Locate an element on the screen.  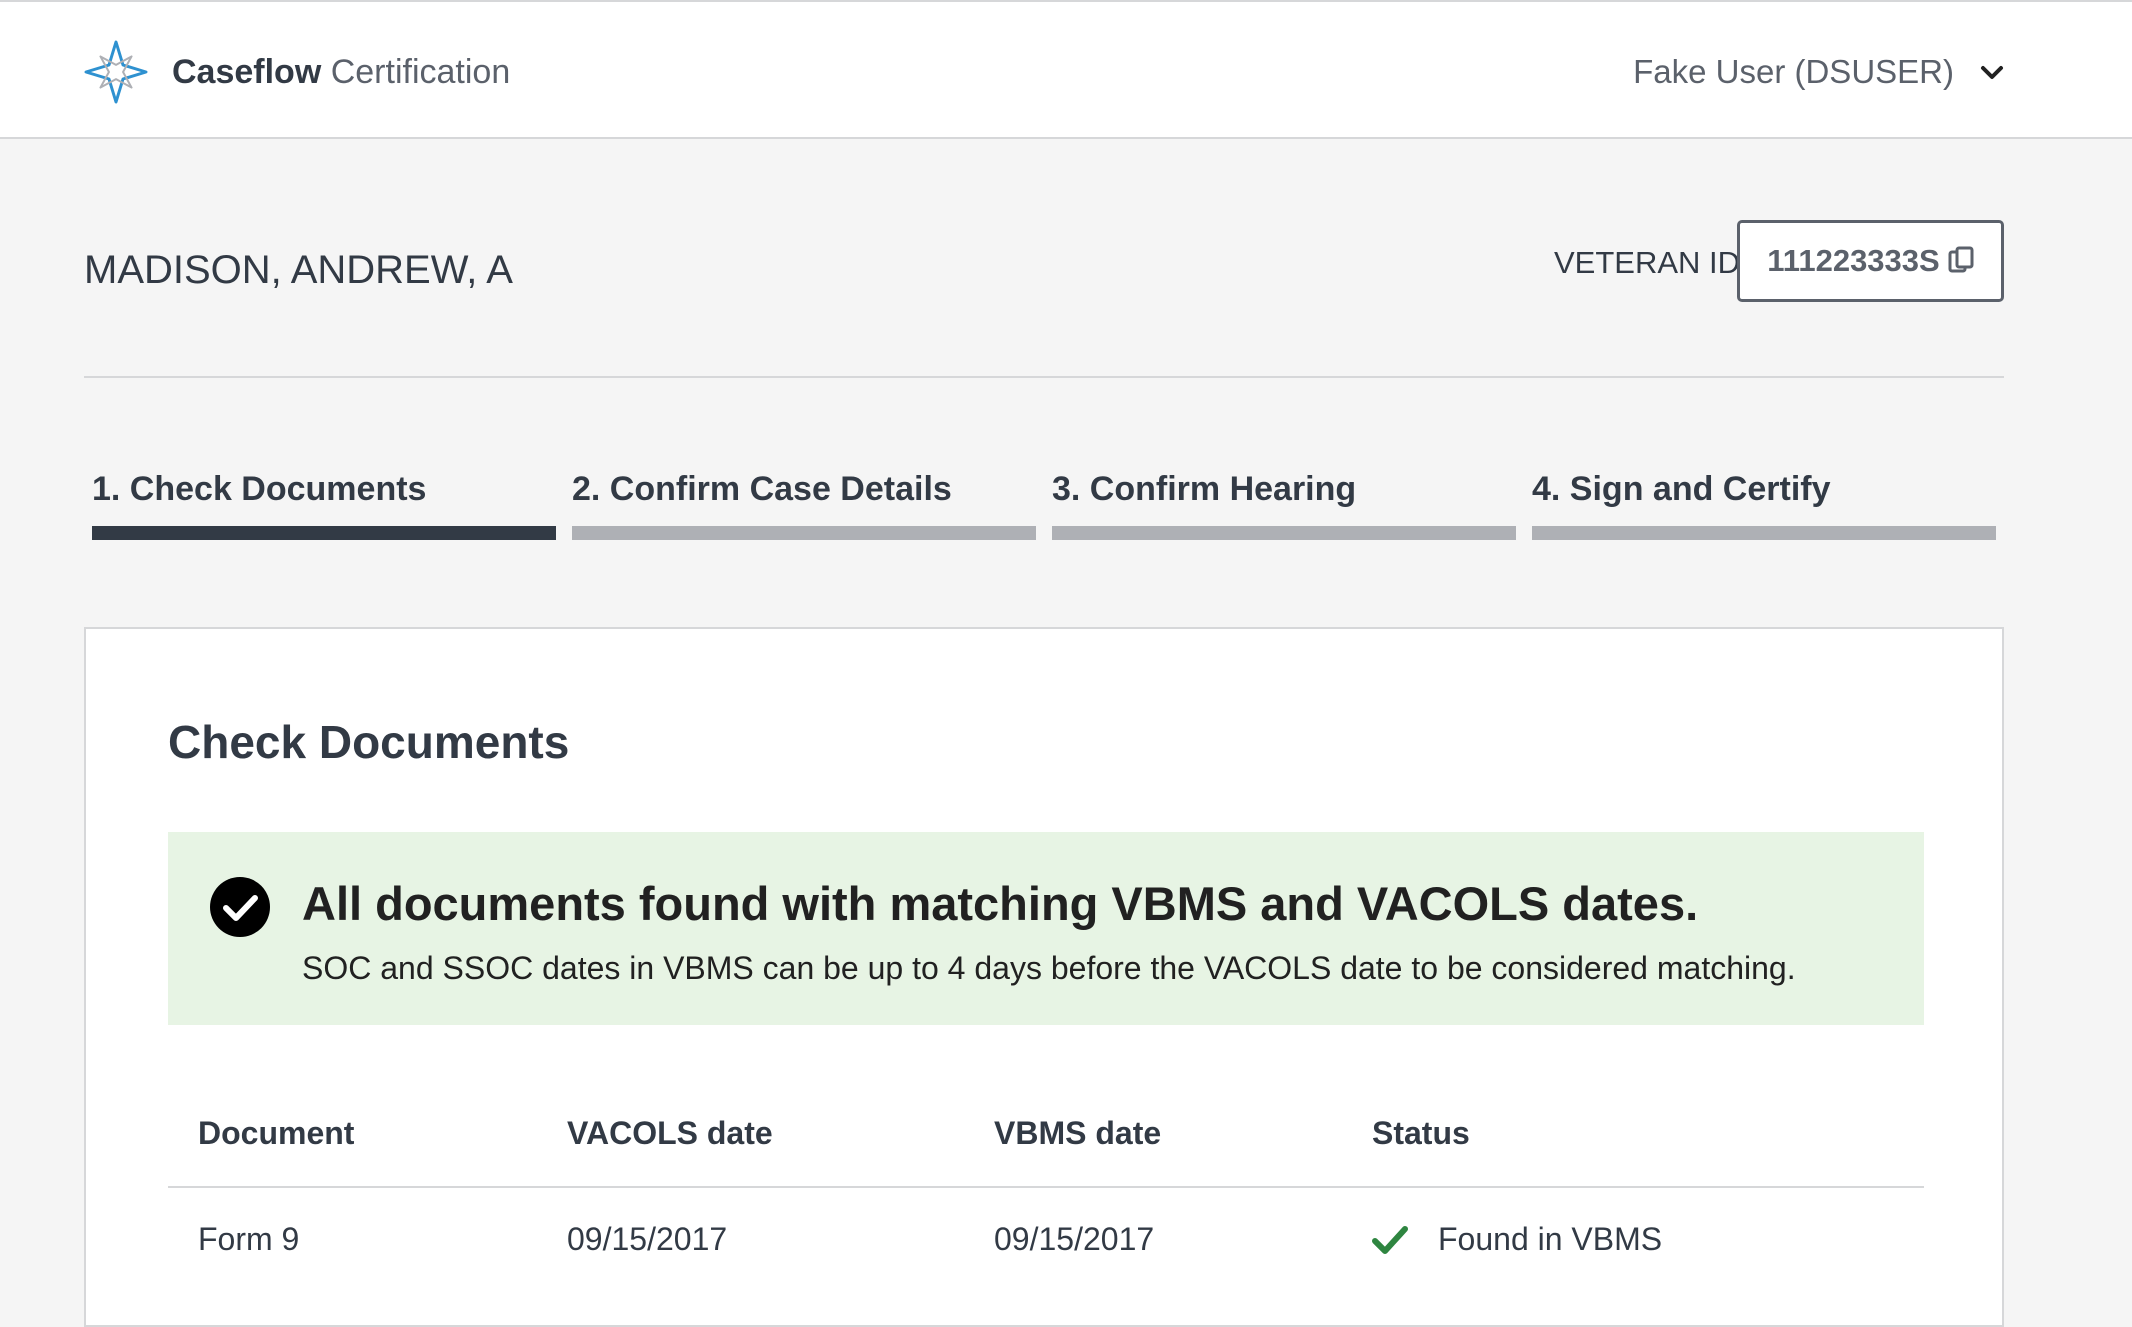
cell-status: Found in VBMS is located at coordinates (1517, 1239).